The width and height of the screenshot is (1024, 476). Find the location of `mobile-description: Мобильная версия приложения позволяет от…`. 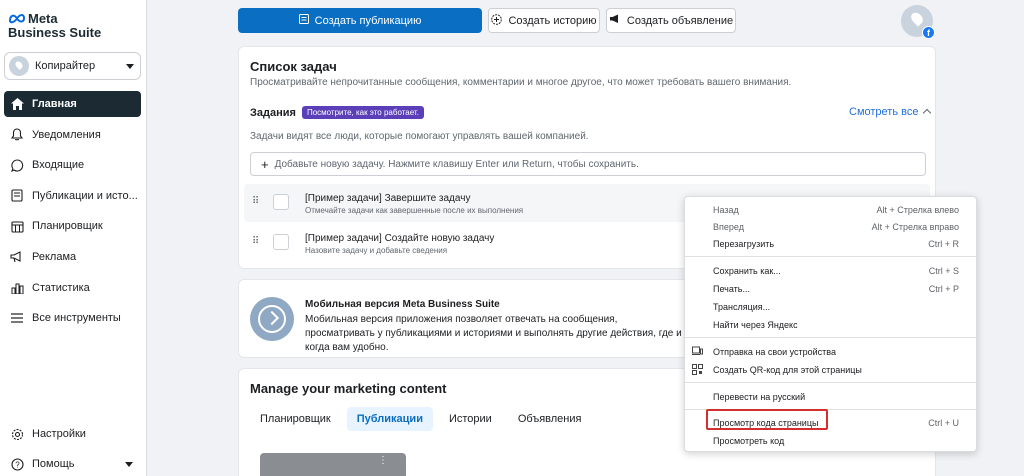

mobile-description: Мобильная версия приложения позволяет от… is located at coordinates (493, 333).